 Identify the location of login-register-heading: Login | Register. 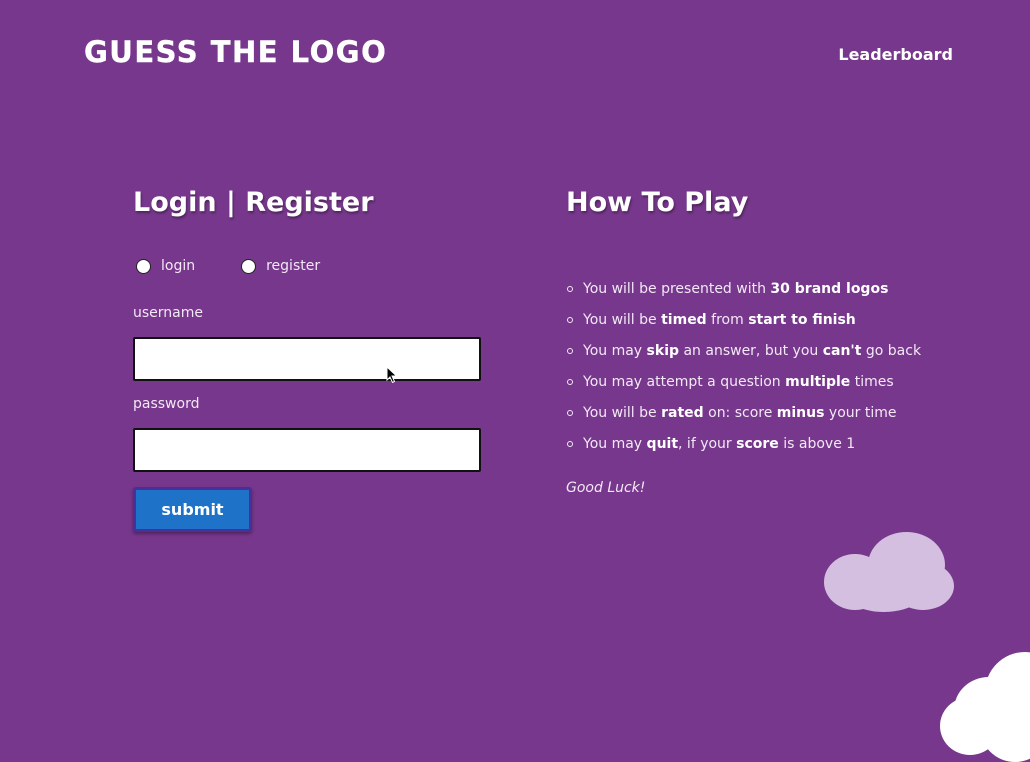
(253, 202).